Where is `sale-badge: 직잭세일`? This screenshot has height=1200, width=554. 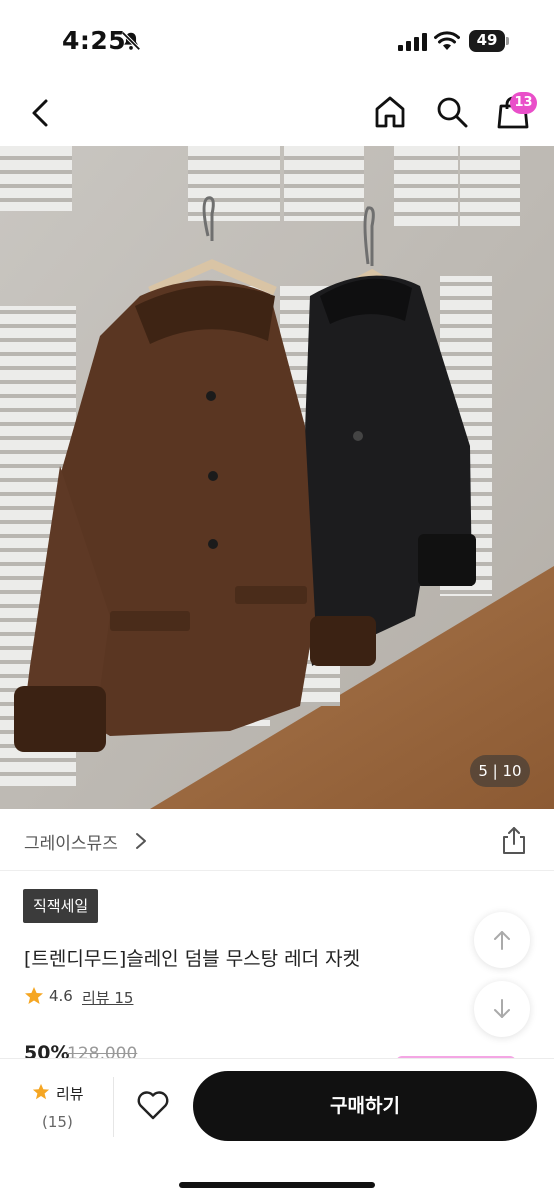
sale-badge: 직잭세일 is located at coordinates (61, 906).